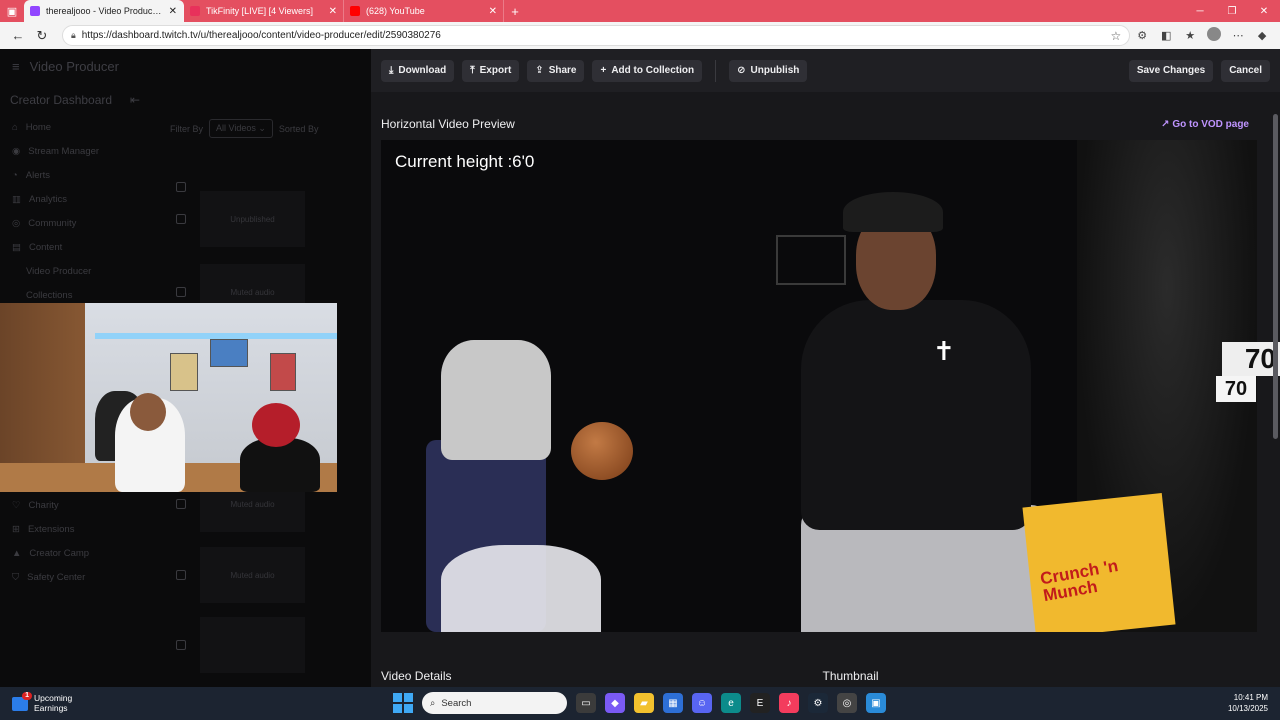 The height and width of the screenshot is (720, 1280). What do you see at coordinates (1171, 70) in the screenshot?
I see `save-changes-button: Save Changes` at bounding box center [1171, 70].